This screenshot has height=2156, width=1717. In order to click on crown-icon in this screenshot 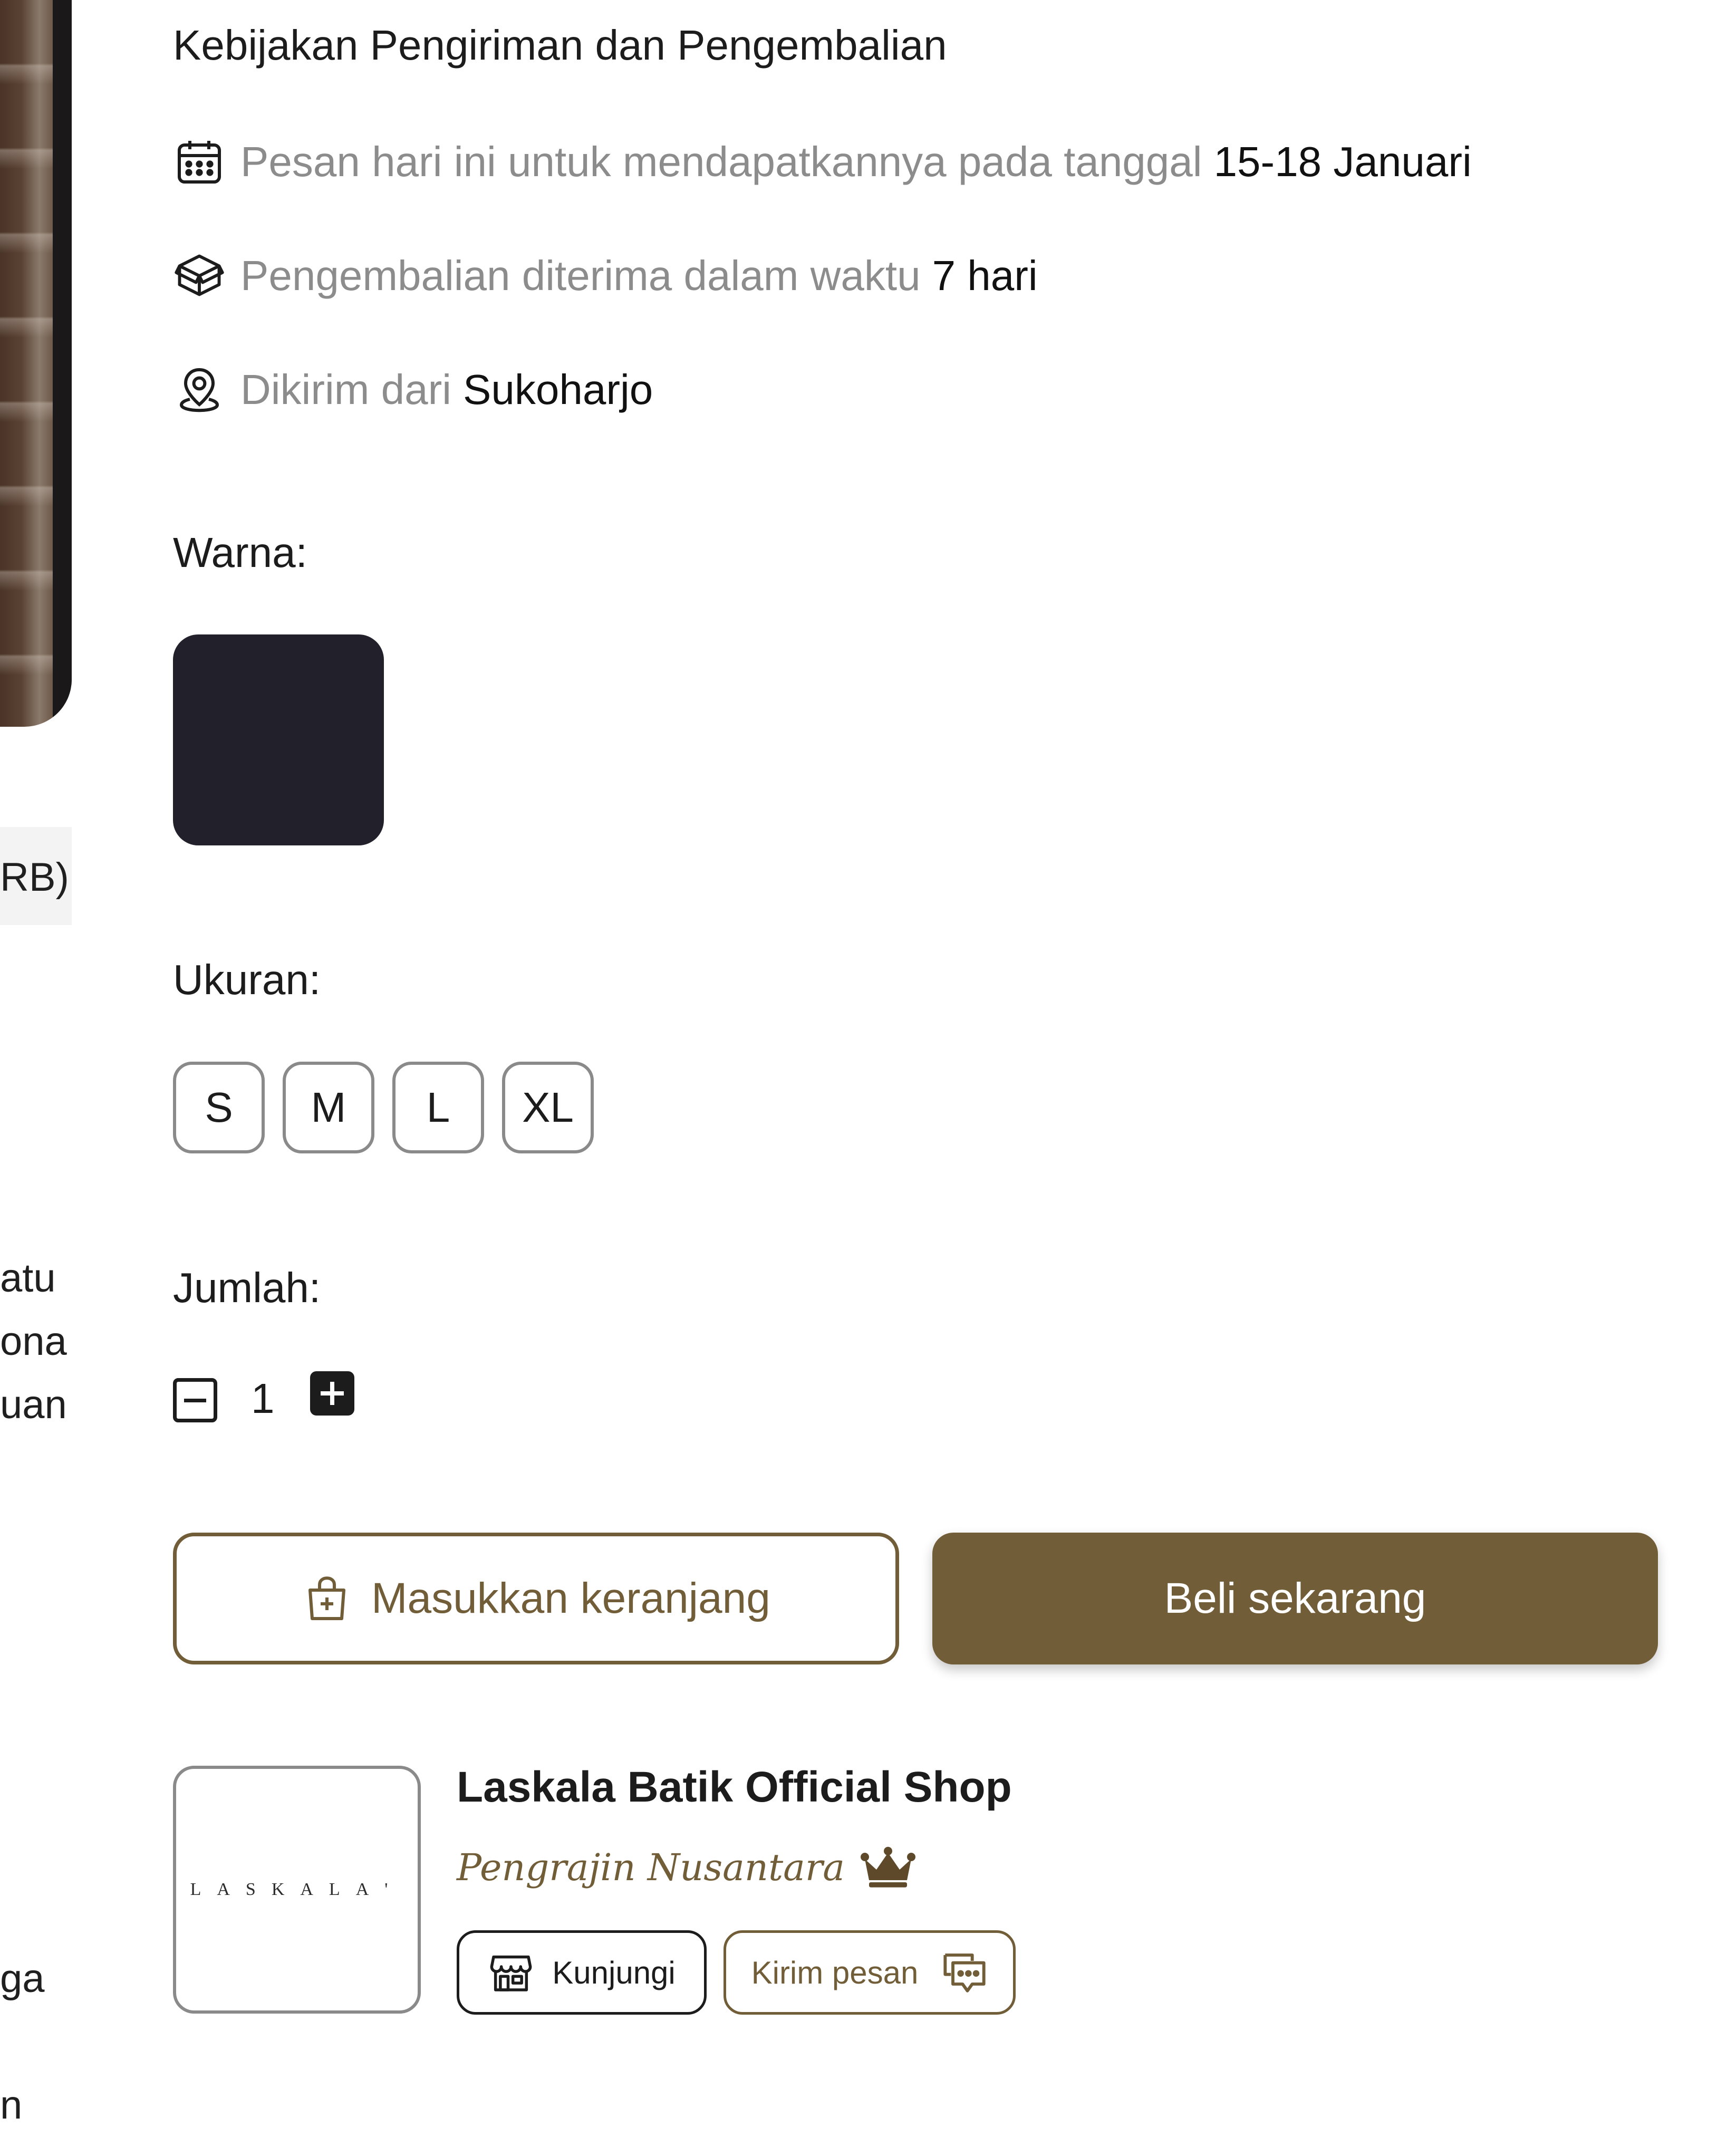, I will do `click(889, 1867)`.